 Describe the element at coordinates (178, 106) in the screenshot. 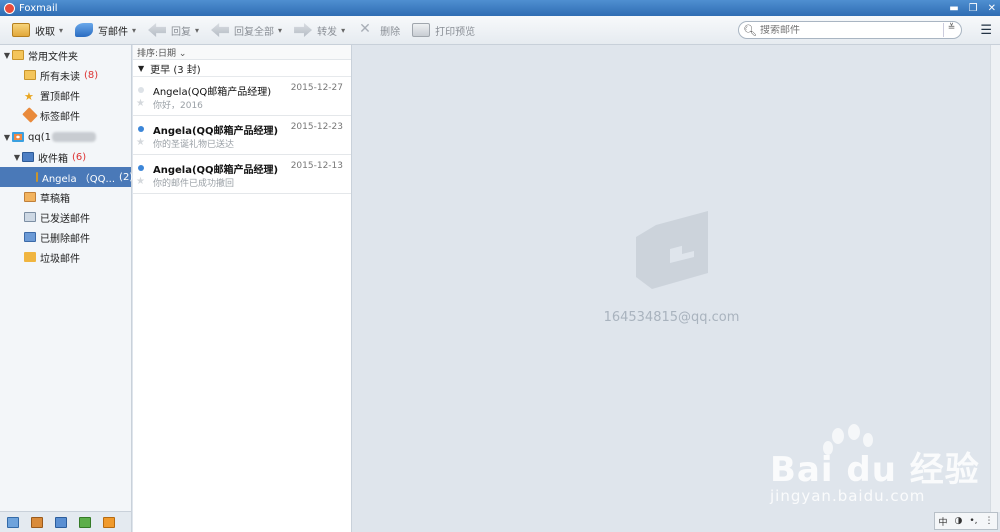

I see `message-preview: 你好，2016` at that location.